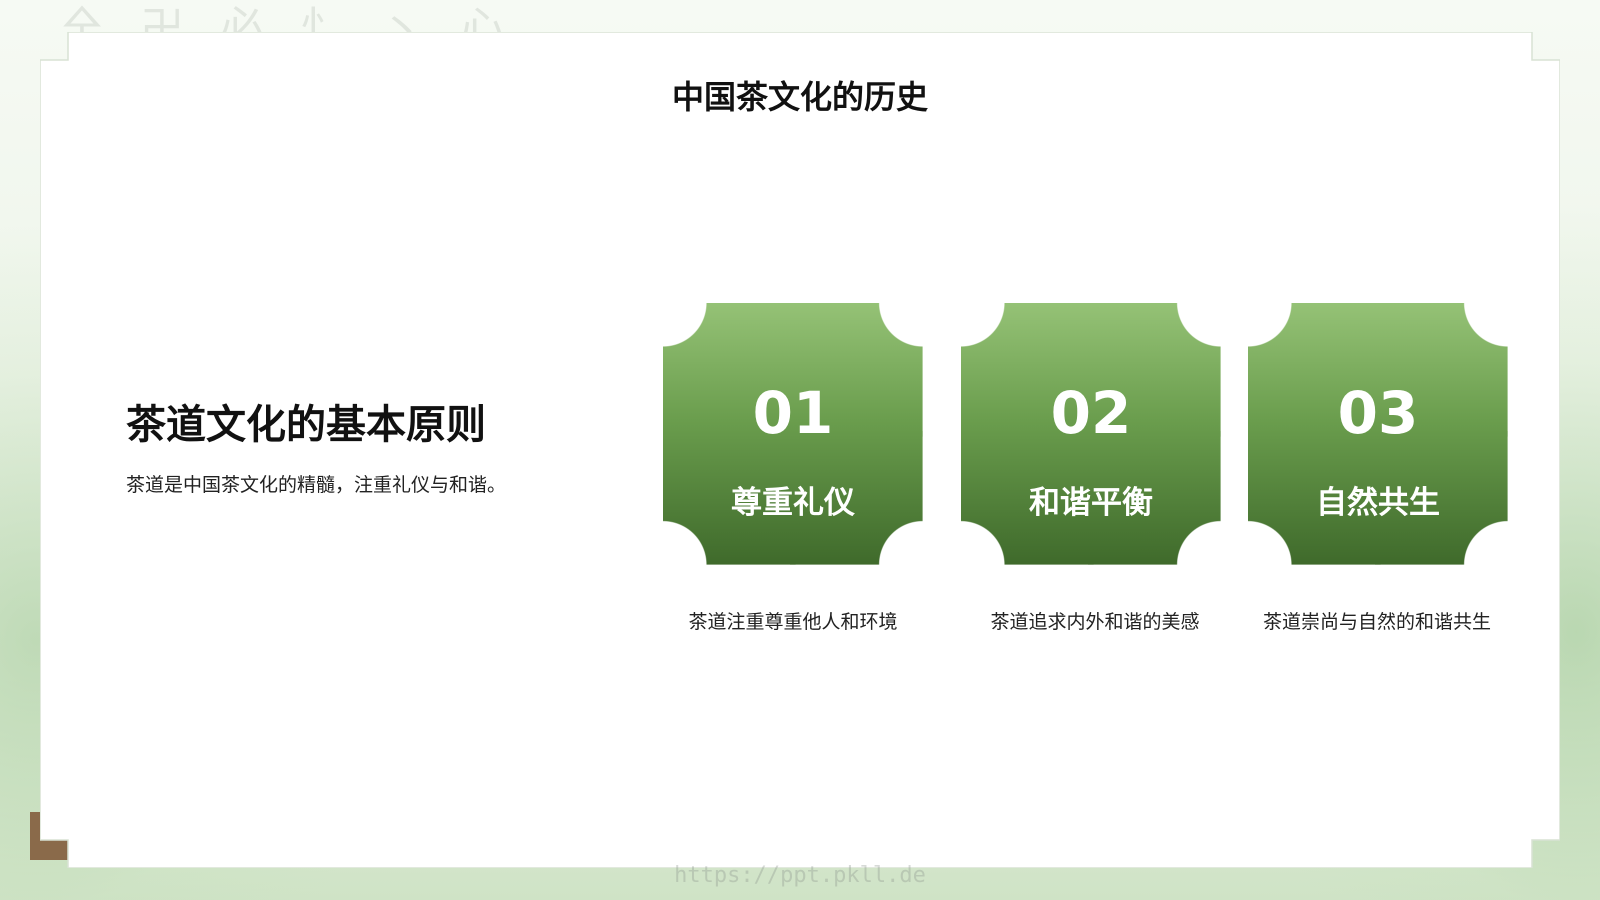 The width and height of the screenshot is (1600, 900). I want to click on watermark-url: https://ppt.pkll.de, so click(800, 875).